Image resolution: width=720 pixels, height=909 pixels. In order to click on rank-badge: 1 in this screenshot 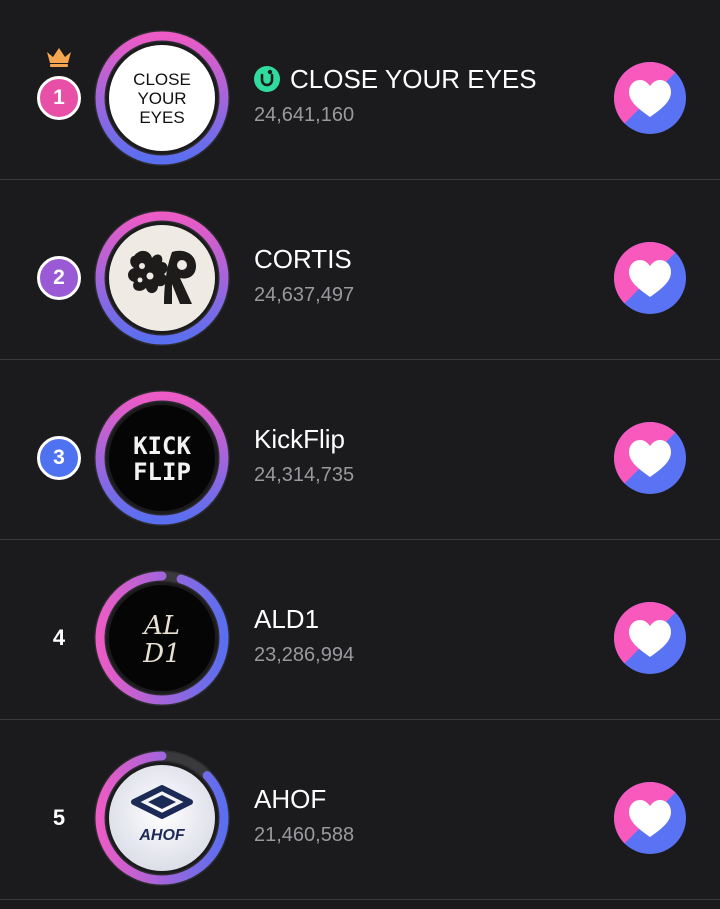, I will do `click(59, 98)`.